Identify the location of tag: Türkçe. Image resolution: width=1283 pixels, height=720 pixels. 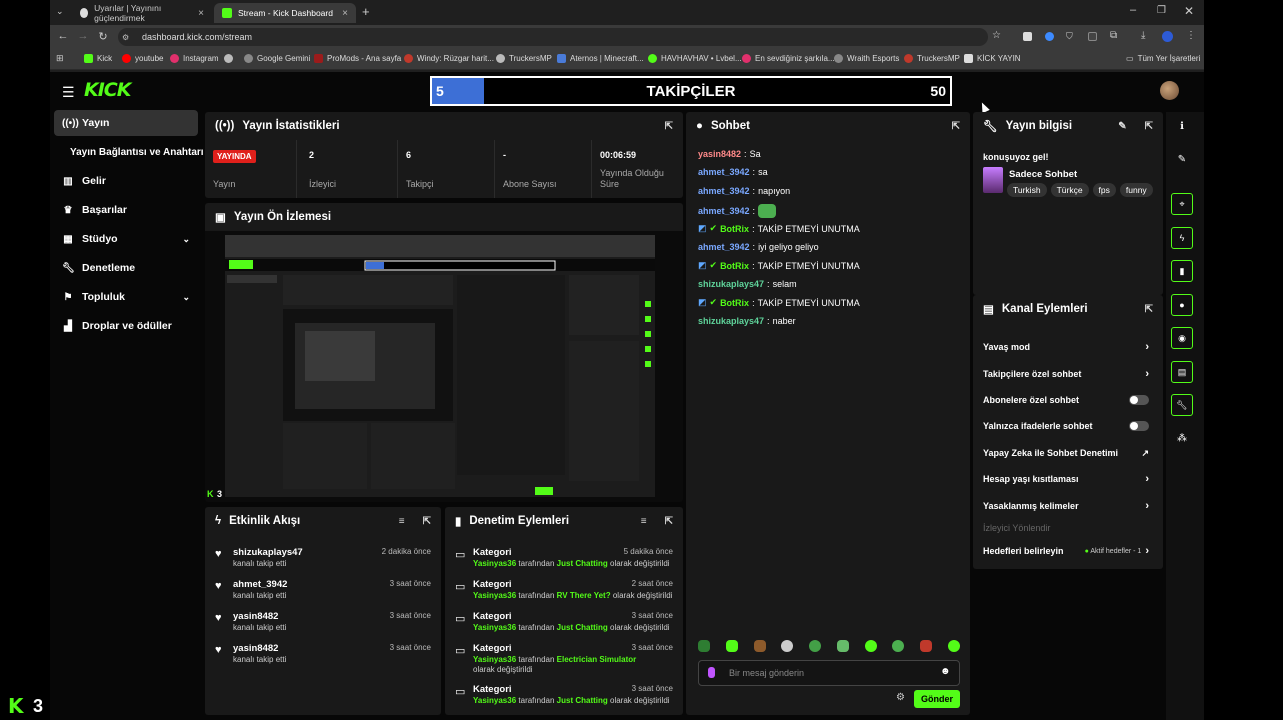
(1069, 190).